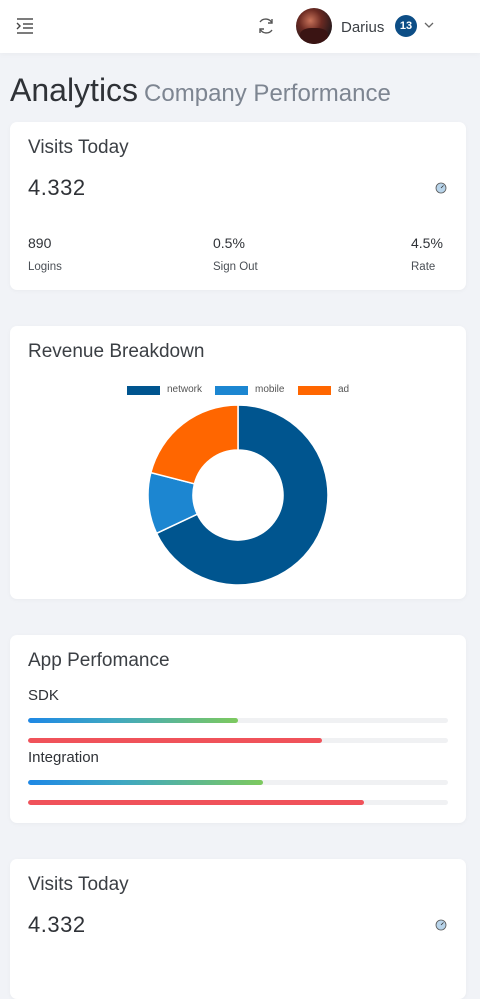 The height and width of the screenshot is (999, 480). Describe the element at coordinates (235, 267) in the screenshot. I see `stat-signout-label: Sign Out` at that location.